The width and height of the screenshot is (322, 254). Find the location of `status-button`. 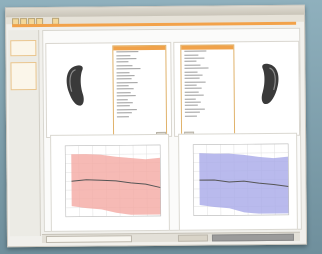

status-button is located at coordinates (193, 238).